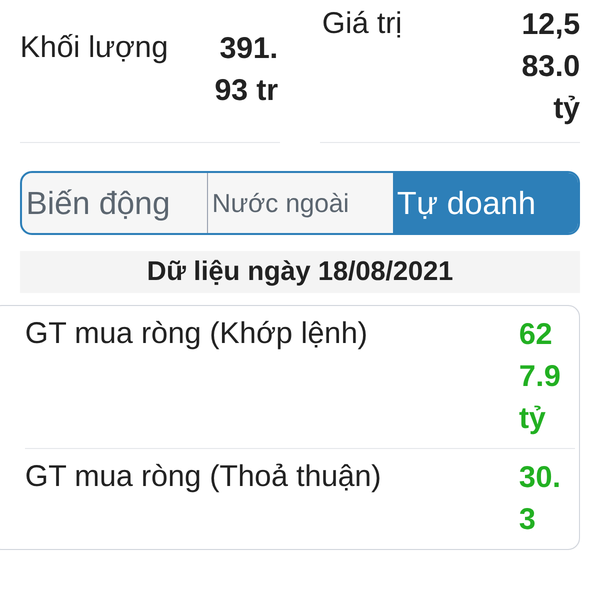 This screenshot has width=600, height=600. Describe the element at coordinates (94, 48) in the screenshot. I see `stat-label: Khối lượng` at that location.